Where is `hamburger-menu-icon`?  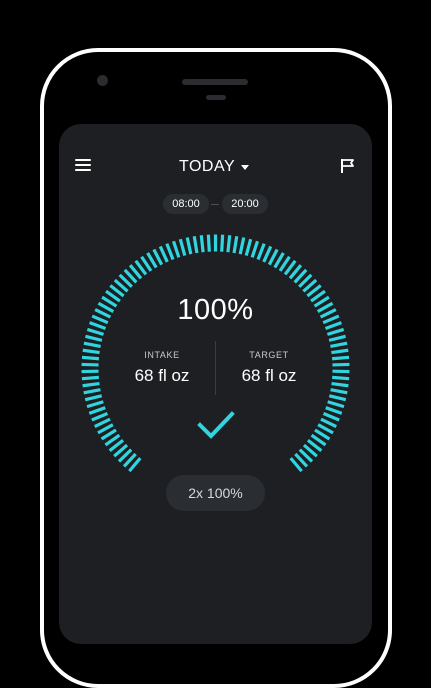 hamburger-menu-icon is located at coordinates (84, 165).